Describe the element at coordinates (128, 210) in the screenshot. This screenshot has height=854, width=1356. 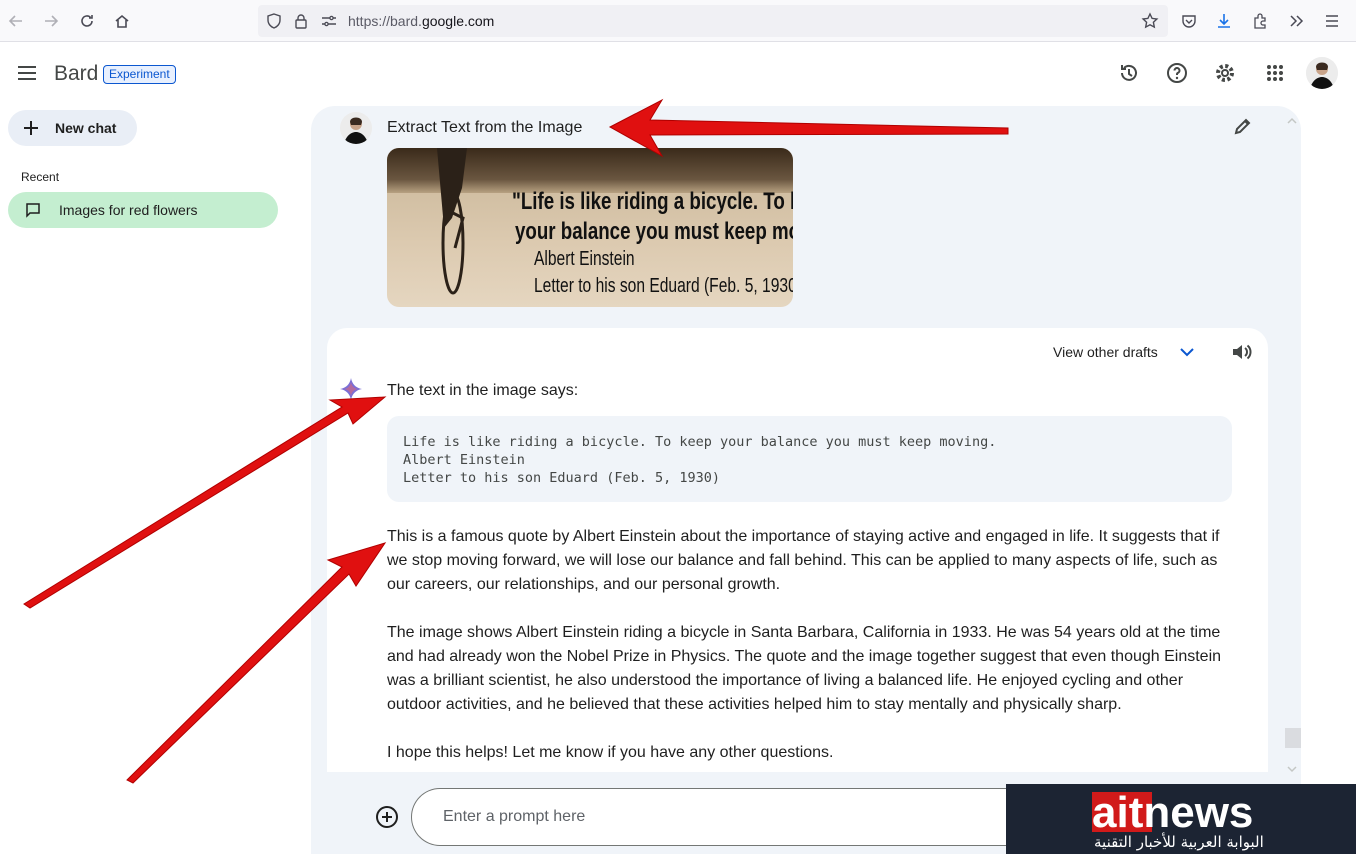
I see `recent-chat-label: Images for red flowers` at that location.